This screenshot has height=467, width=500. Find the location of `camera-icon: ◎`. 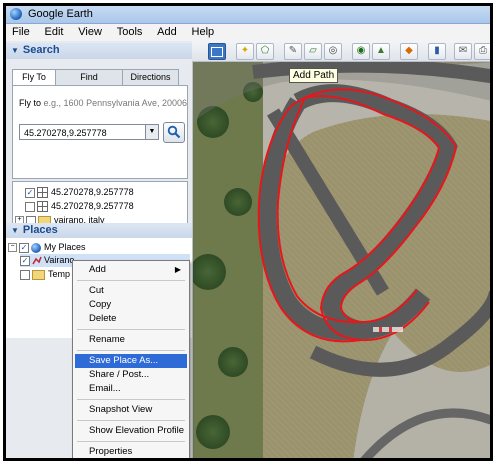

camera-icon: ◎ is located at coordinates (333, 50).